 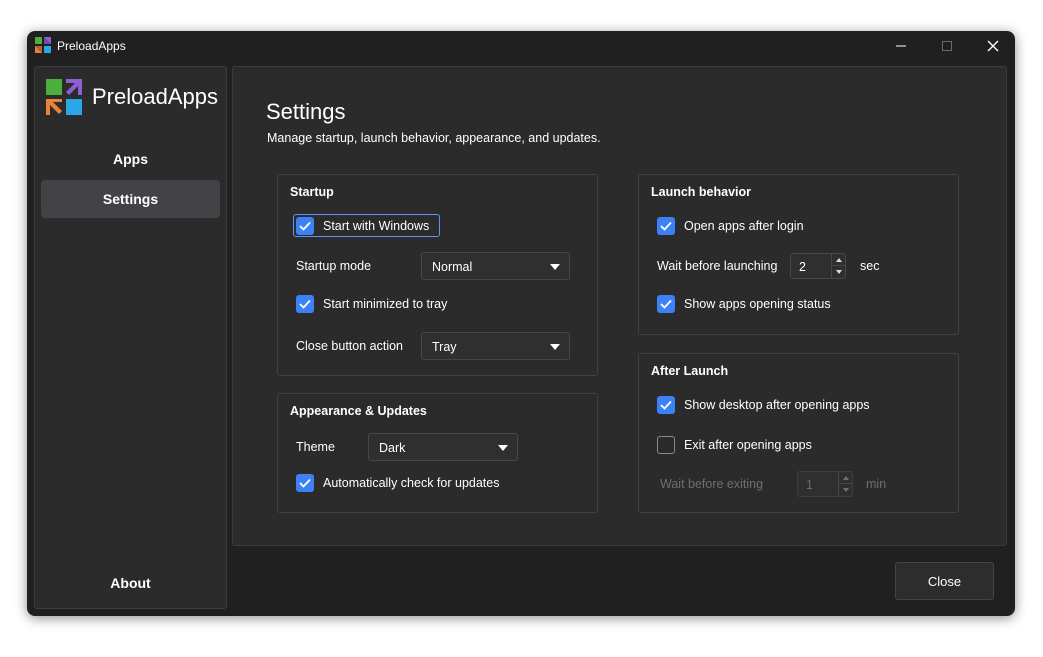 What do you see at coordinates (825, 484) in the screenshot?
I see `wait-before-exiting-spinbox: 1` at bounding box center [825, 484].